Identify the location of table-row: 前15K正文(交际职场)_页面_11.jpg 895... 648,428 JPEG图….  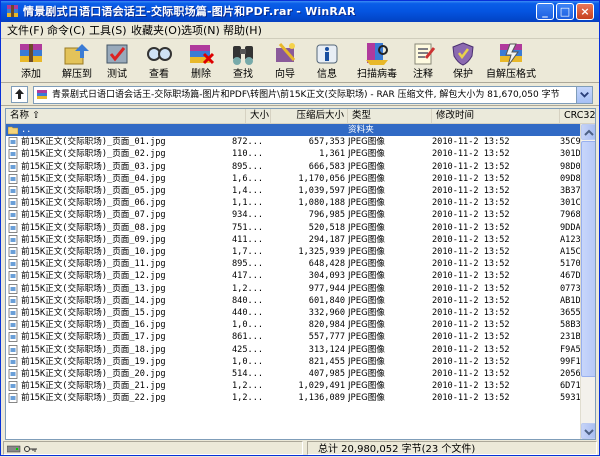
(300, 264).